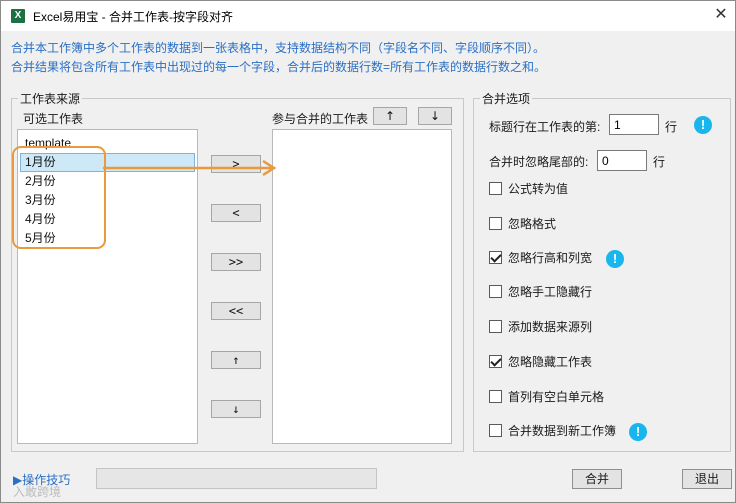  I want to click on option-add-source-column: 添加数据来源列, so click(540, 328).